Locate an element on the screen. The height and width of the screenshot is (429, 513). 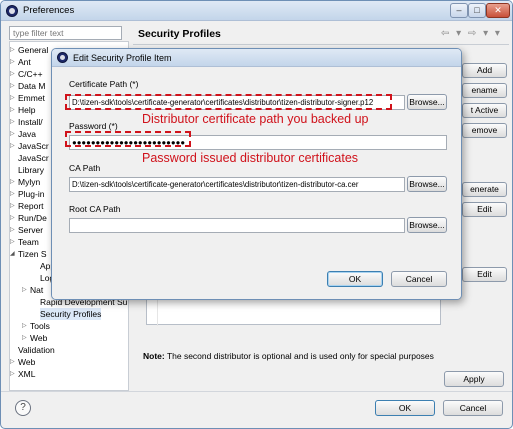
edit-author-button: Edit is located at coordinates (484, 209).